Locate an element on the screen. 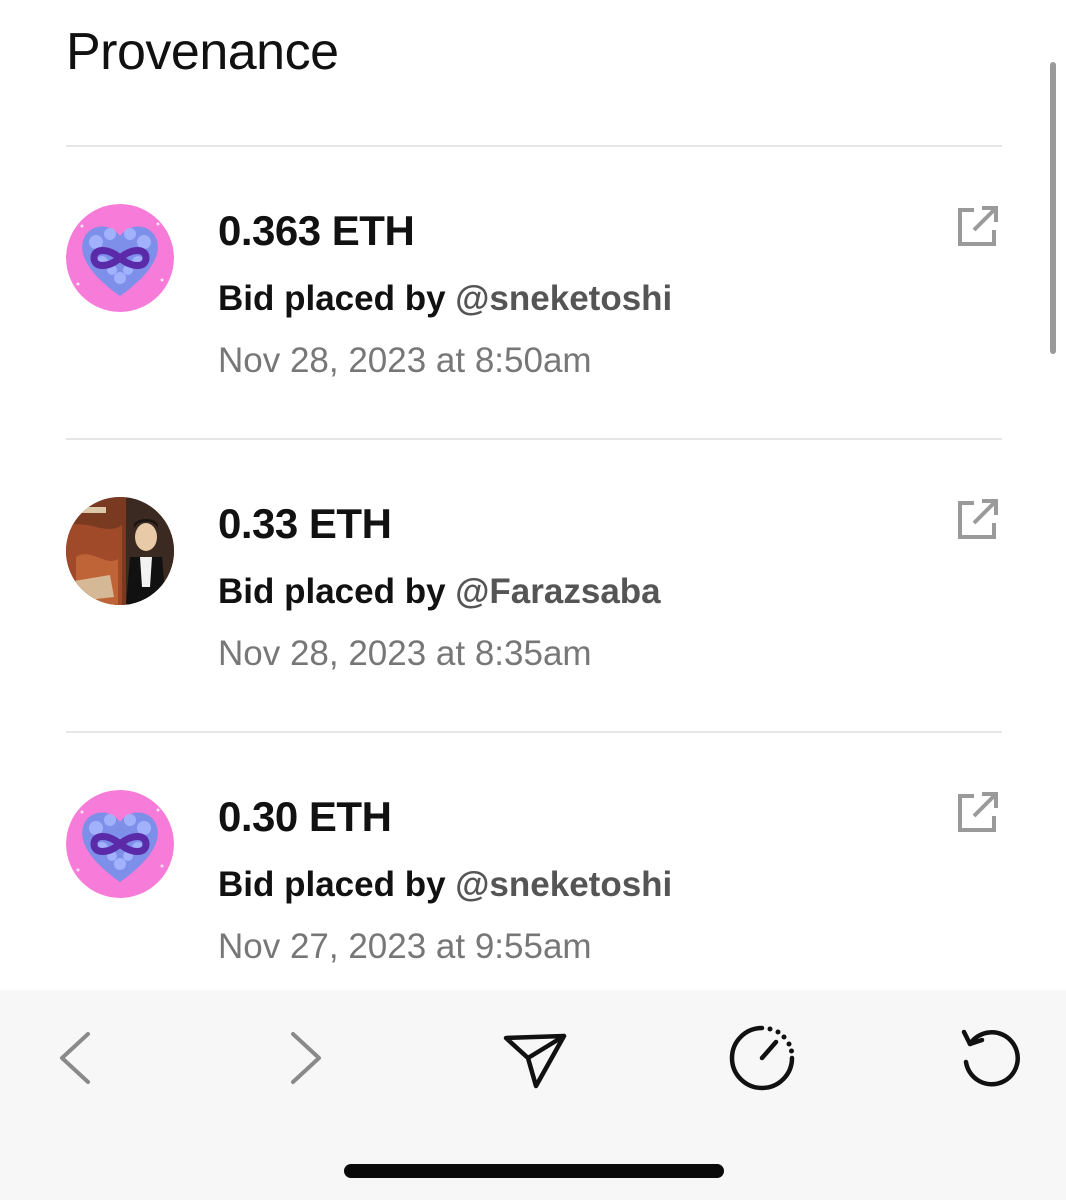 The image size is (1066, 1200). vertical-scrollbar is located at coordinates (1053, 208).